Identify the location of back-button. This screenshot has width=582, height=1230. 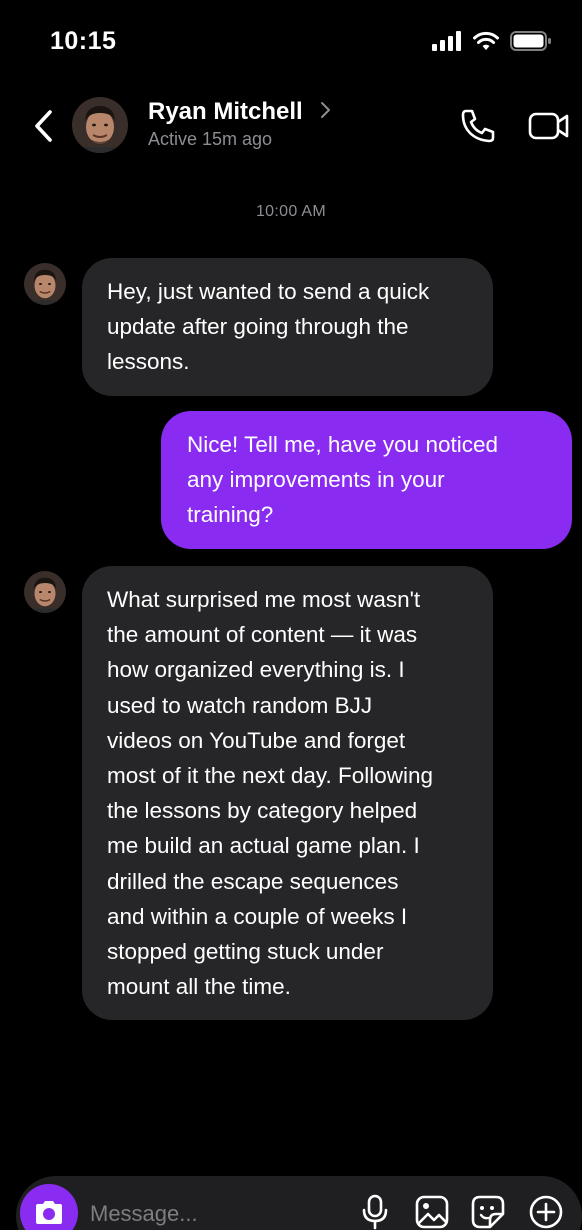
(44, 126).